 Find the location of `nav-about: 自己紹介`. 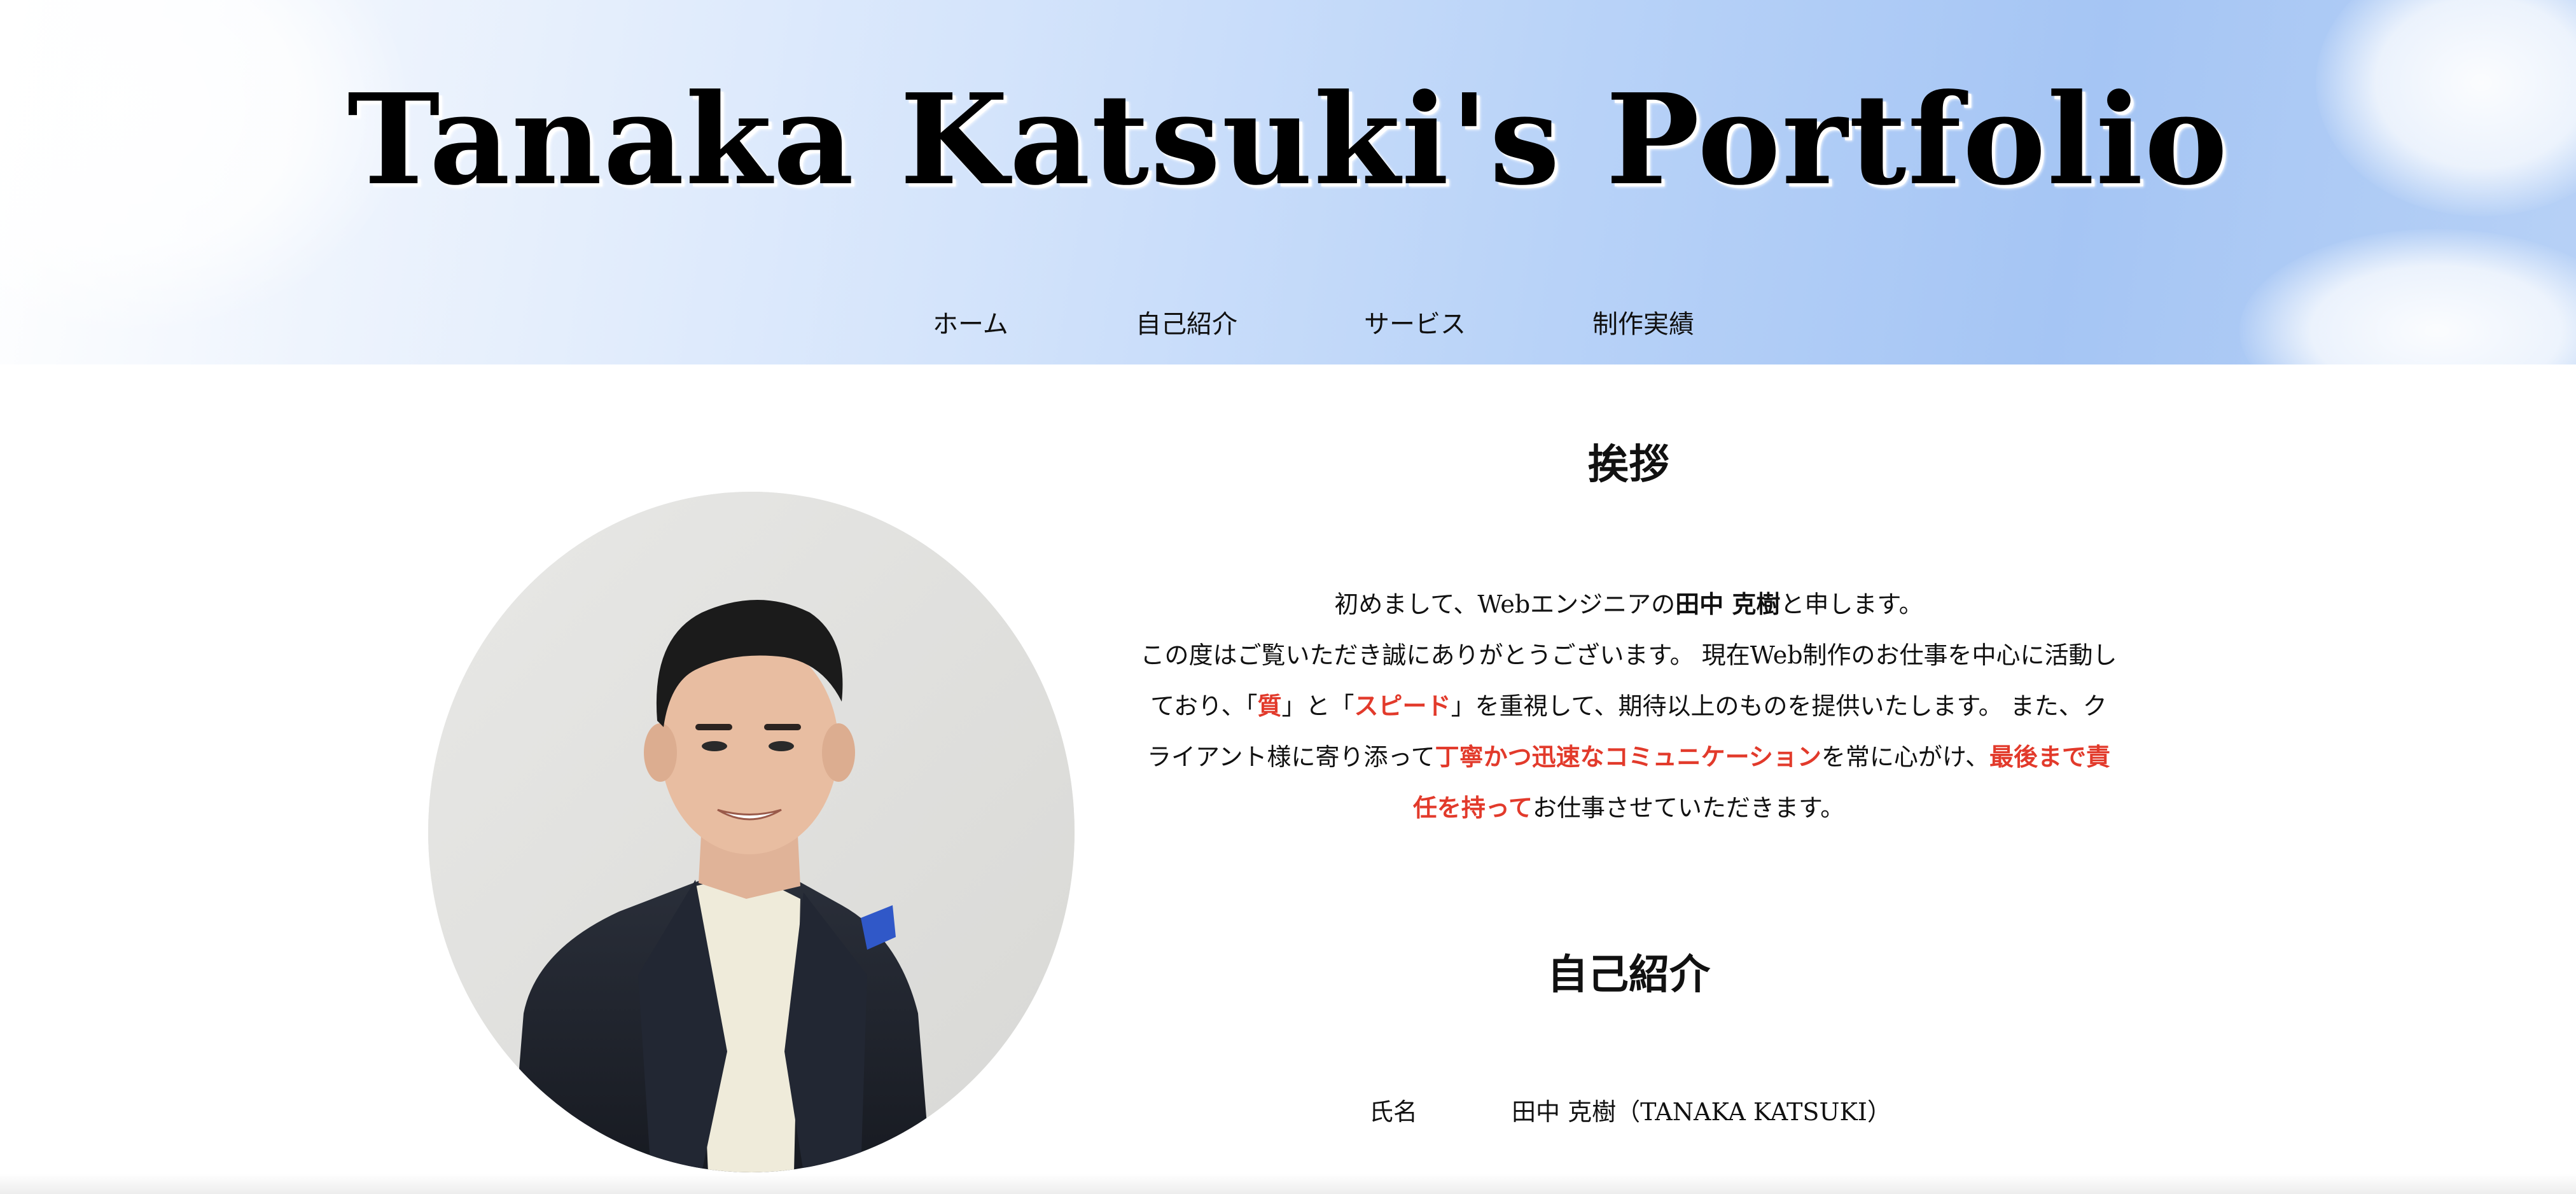

nav-about: 自己紹介 is located at coordinates (1186, 324).